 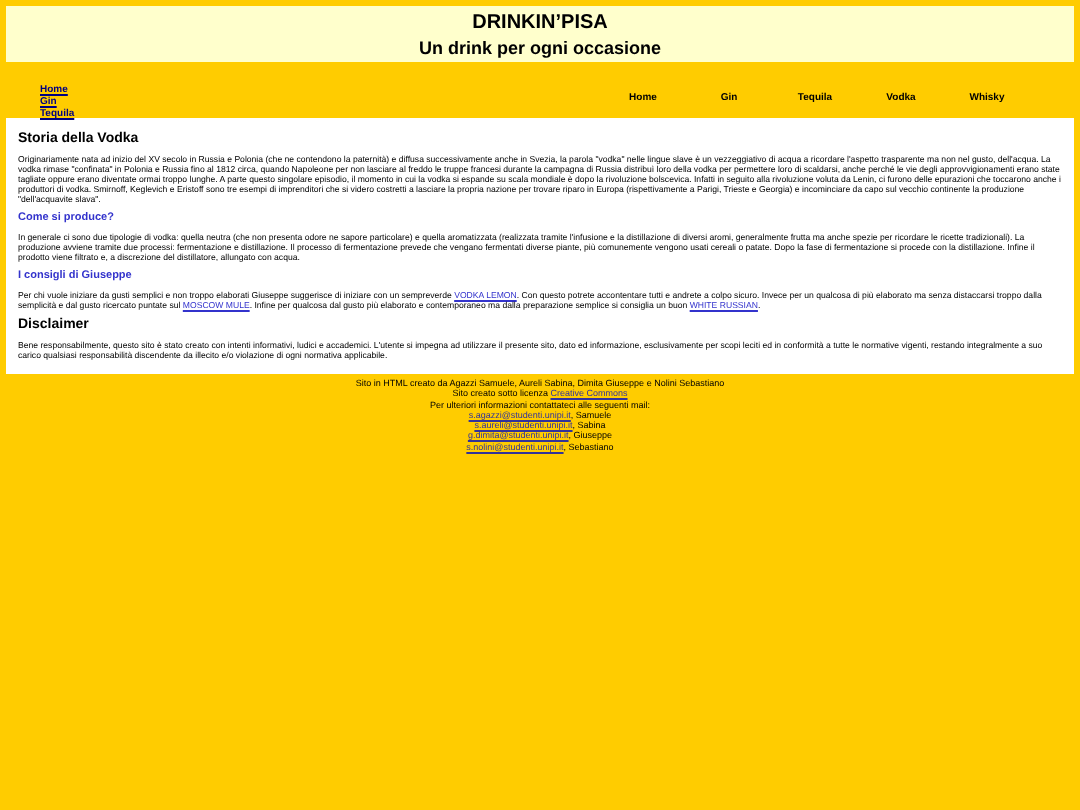 I want to click on site-title: DRINKIN’PISA, so click(x=540, y=23).